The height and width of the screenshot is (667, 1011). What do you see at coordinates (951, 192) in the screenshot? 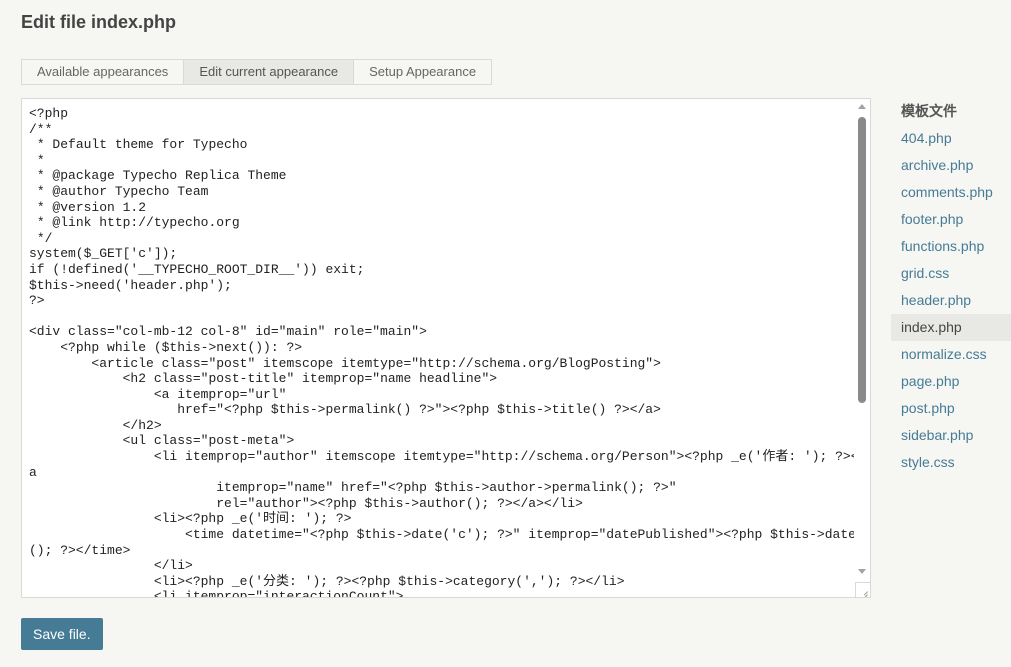
I see `file-item-comments-php: comments.php` at bounding box center [951, 192].